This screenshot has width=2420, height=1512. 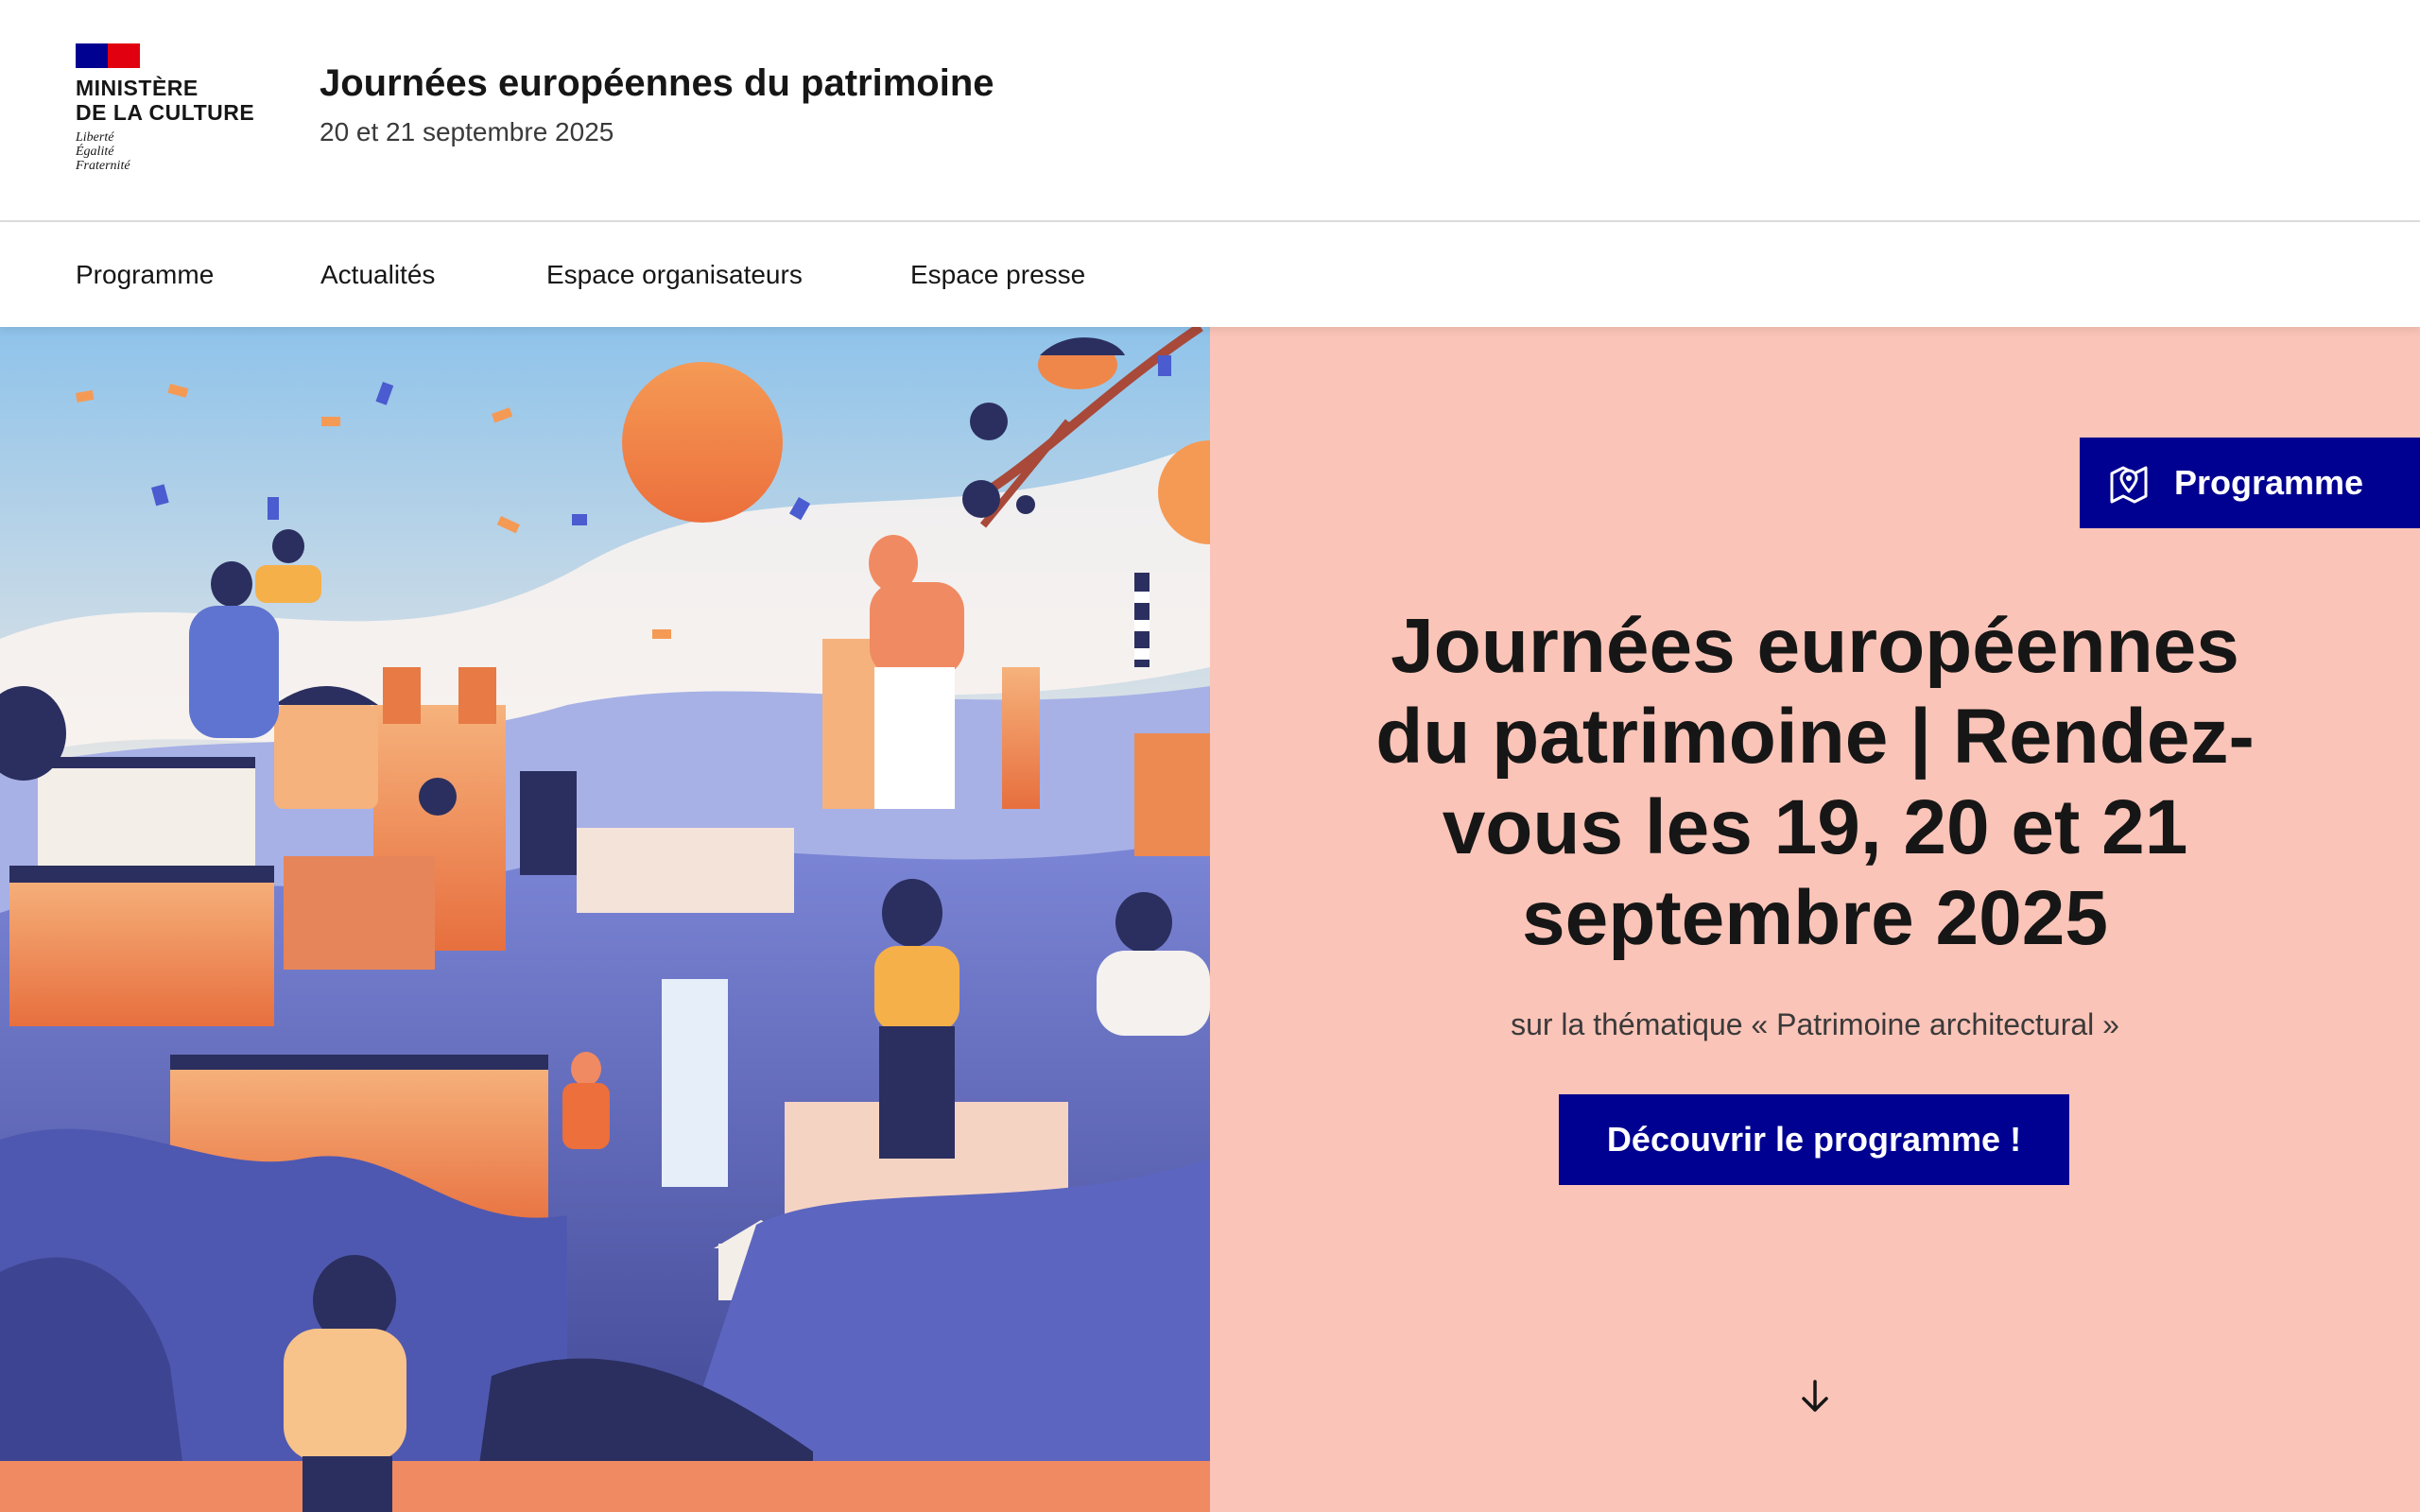 What do you see at coordinates (1814, 1139) in the screenshot?
I see `discover-programme-button: Découvrir le programme !` at bounding box center [1814, 1139].